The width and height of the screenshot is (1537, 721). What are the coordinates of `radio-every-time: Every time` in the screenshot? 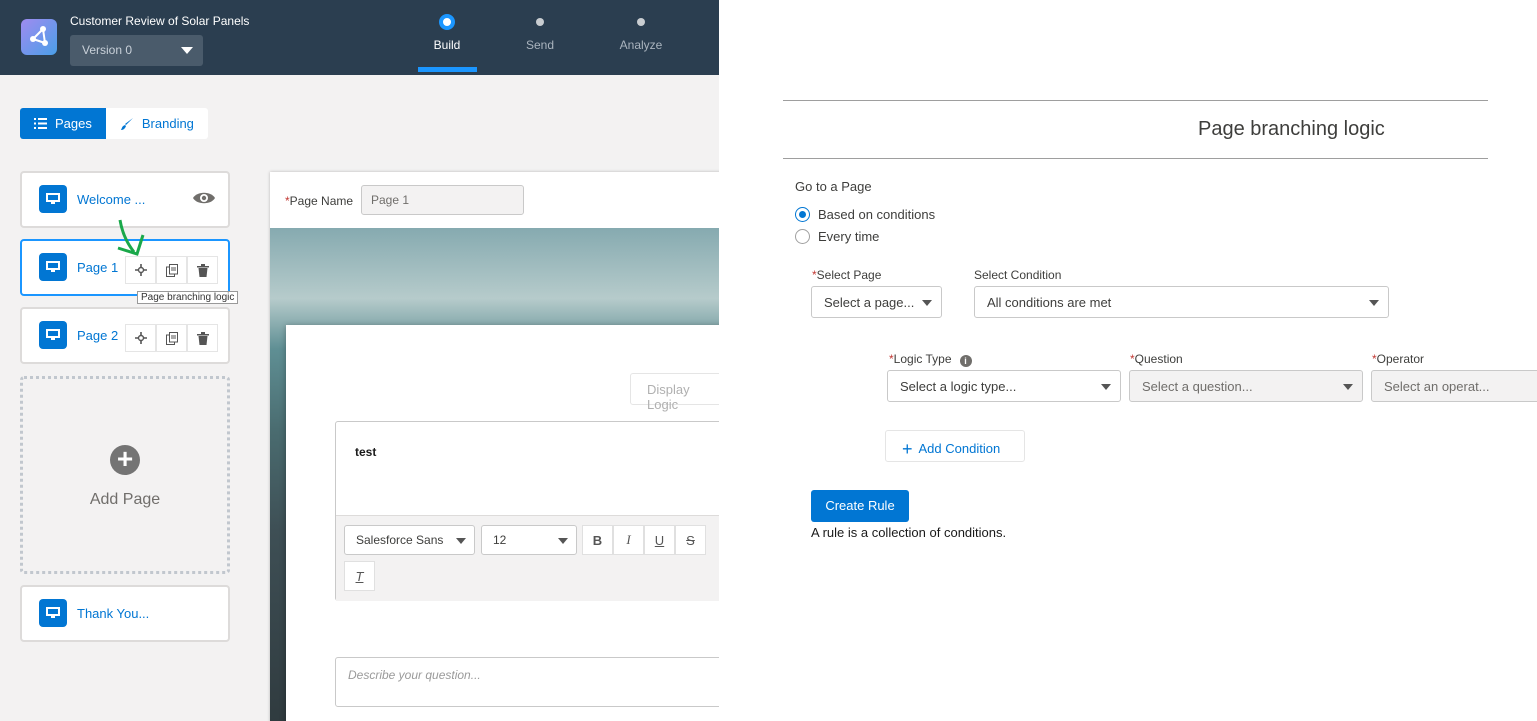 It's located at (837, 236).